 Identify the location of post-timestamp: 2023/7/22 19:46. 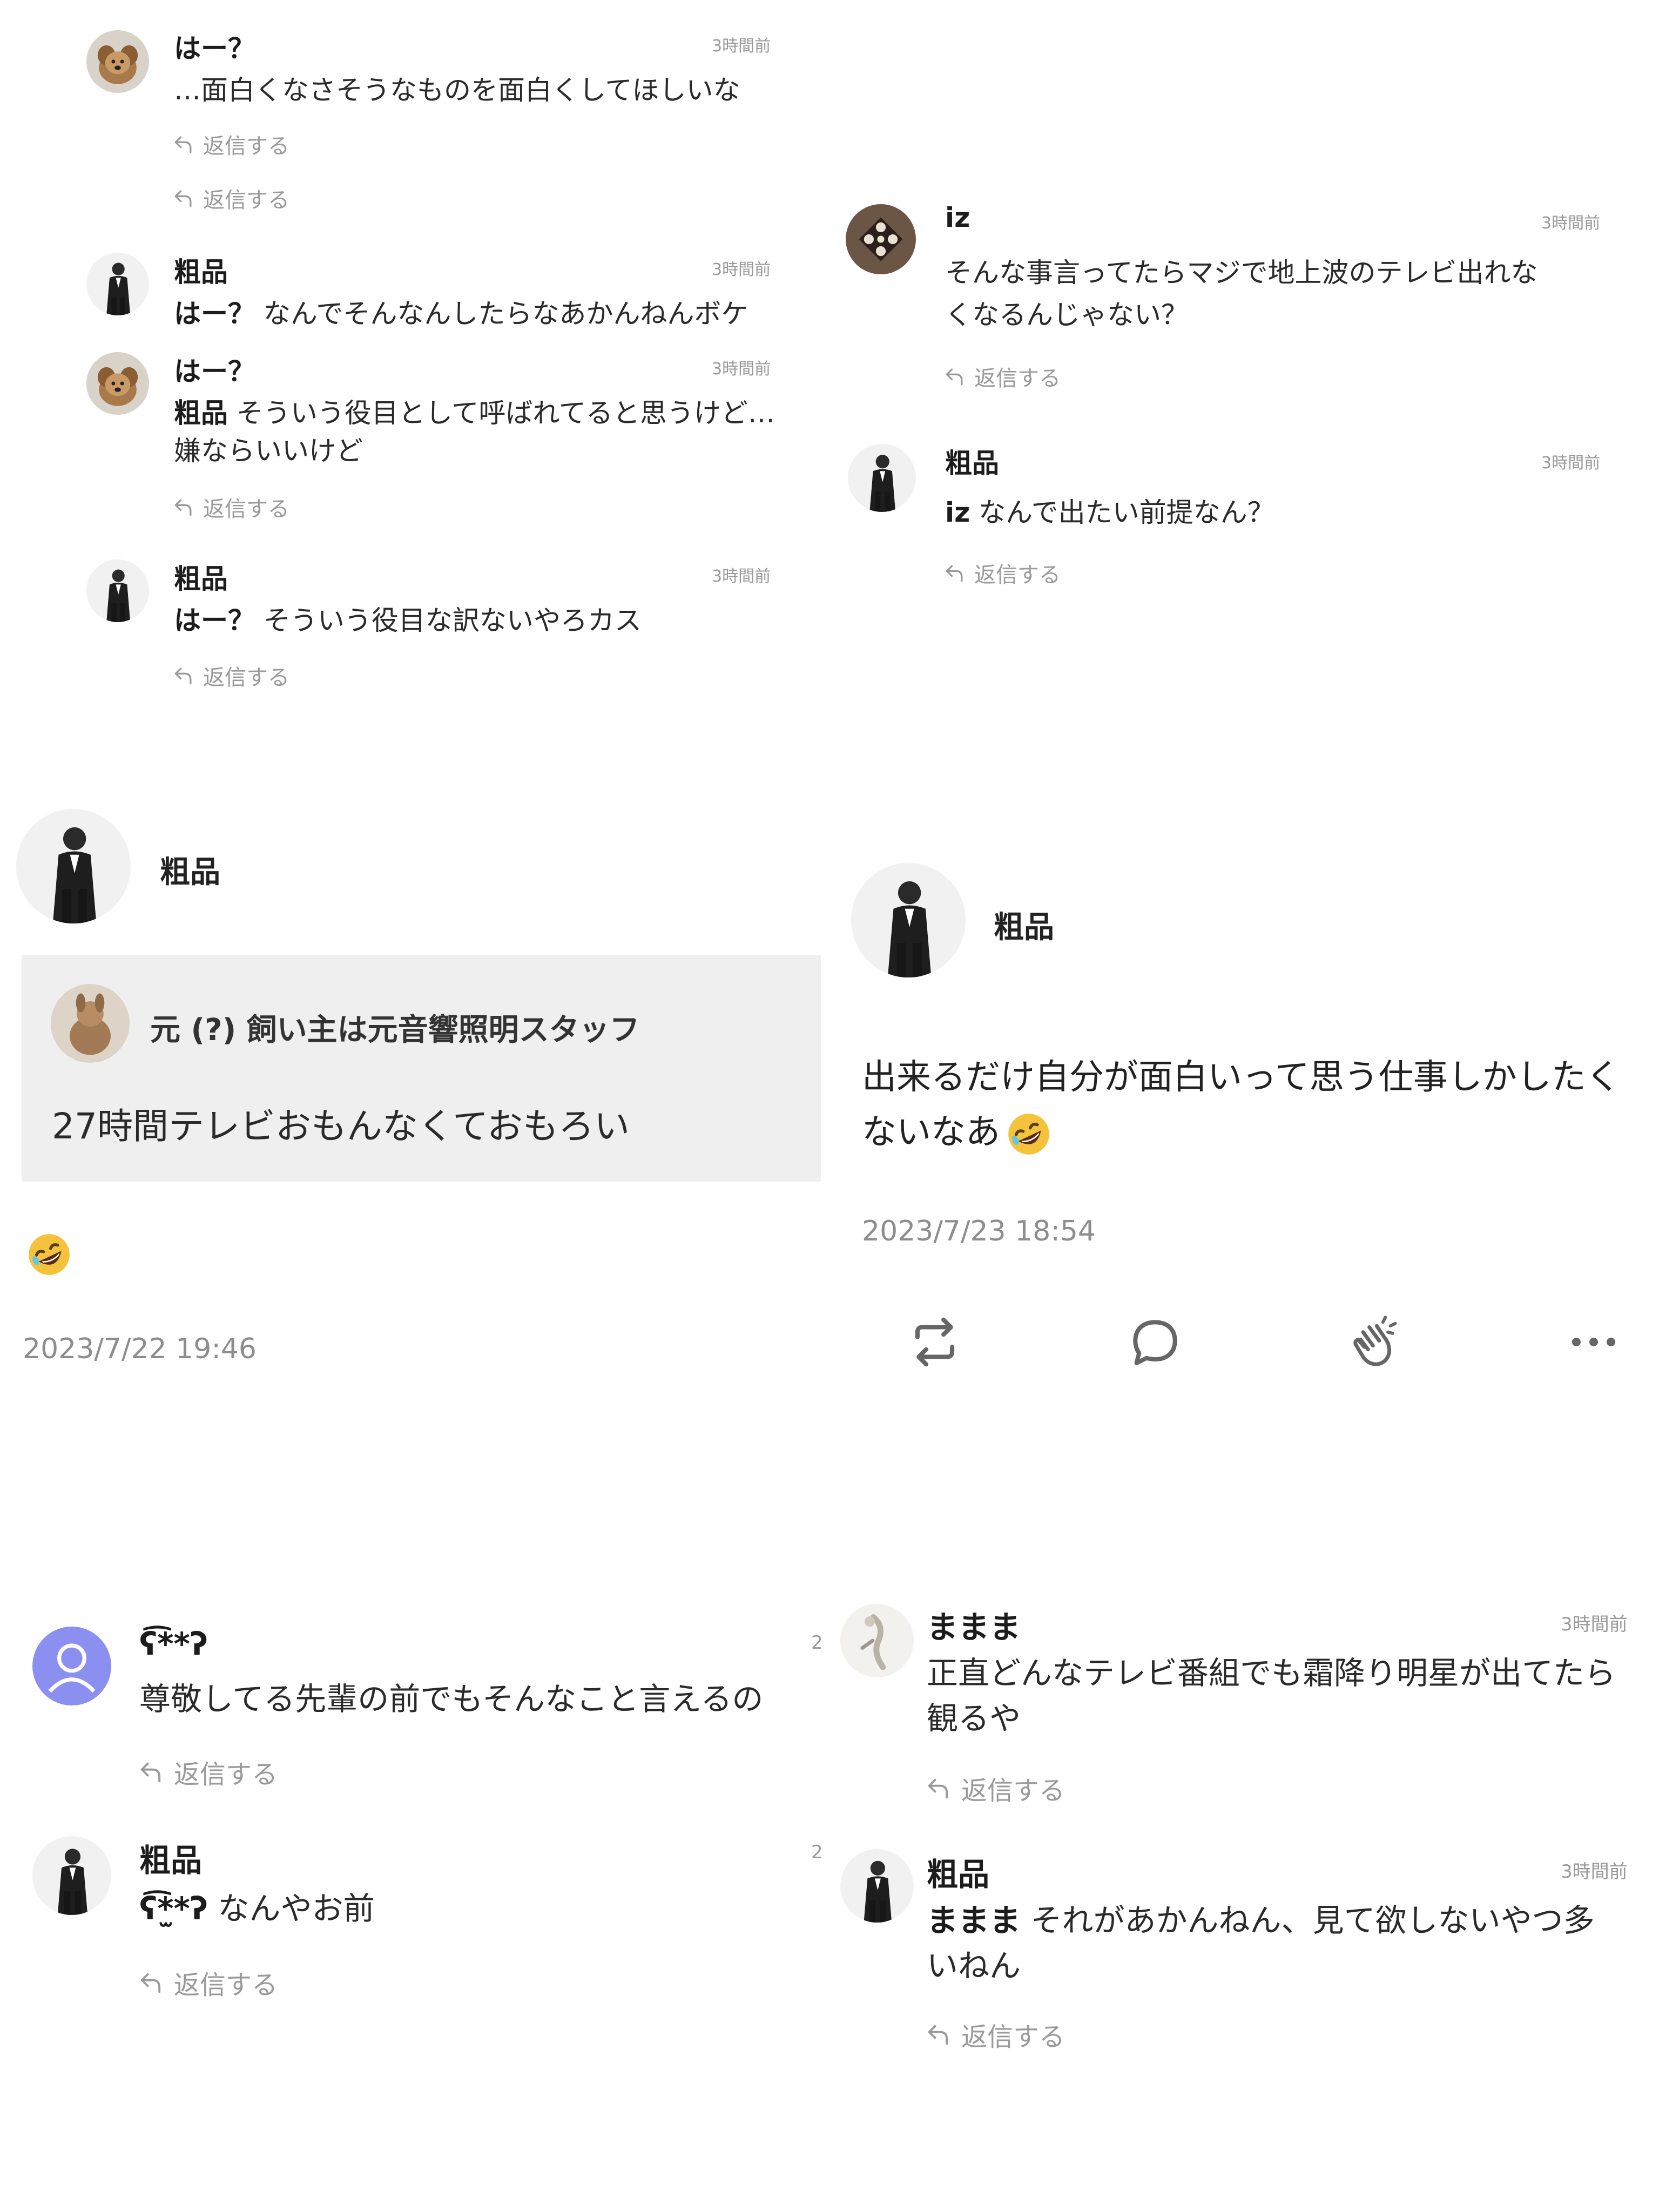
(140, 1349).